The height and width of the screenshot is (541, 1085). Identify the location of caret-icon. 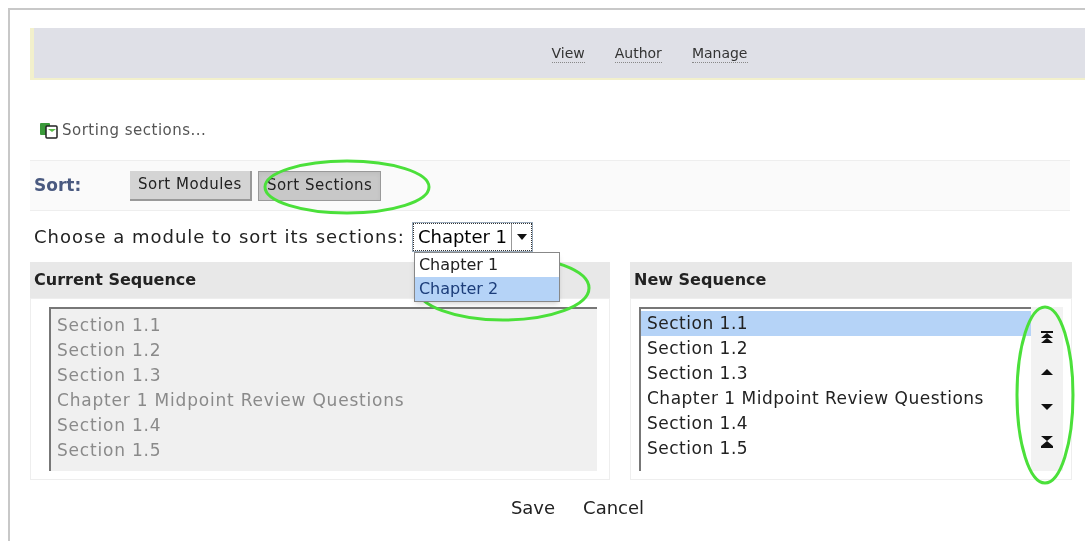
(521, 236).